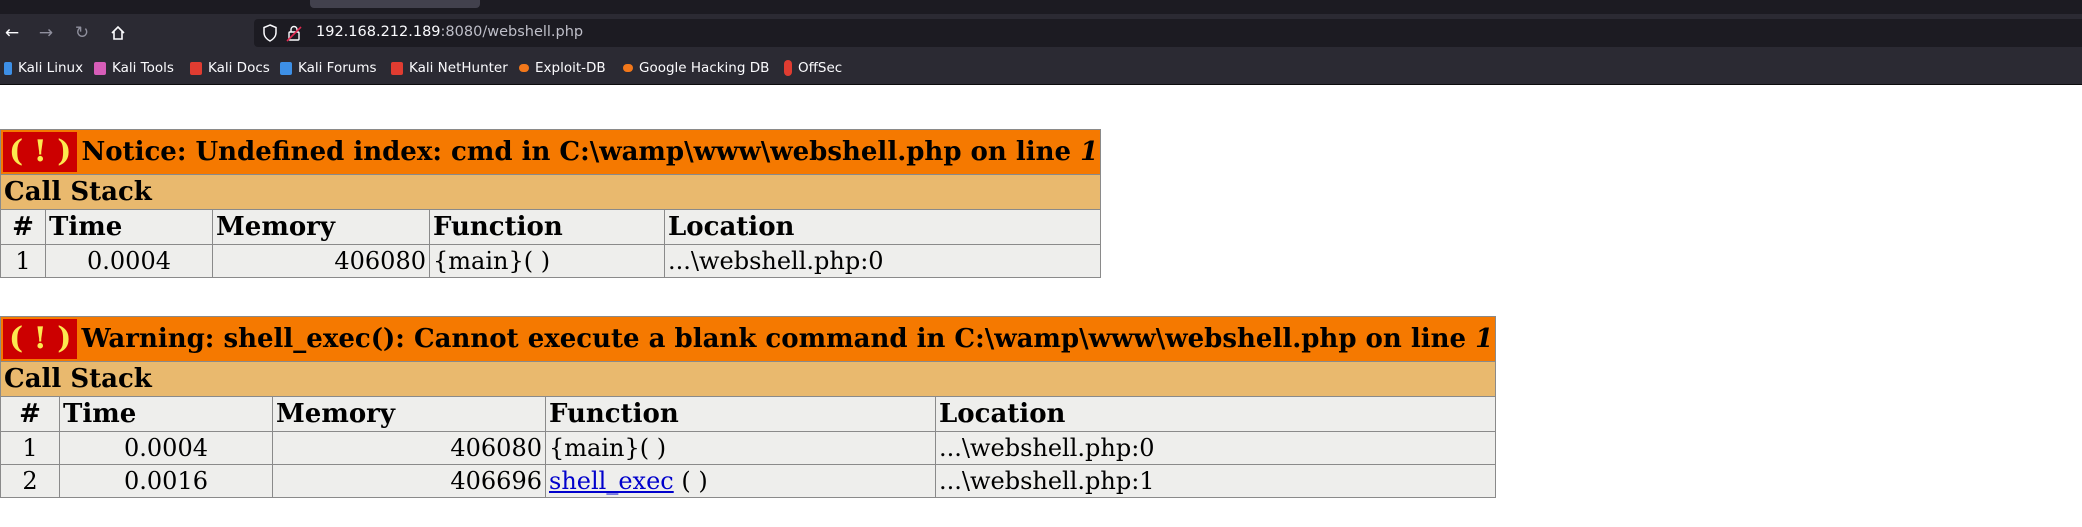  What do you see at coordinates (397, 68) in the screenshot?
I see `kali-nethunter-icon` at bounding box center [397, 68].